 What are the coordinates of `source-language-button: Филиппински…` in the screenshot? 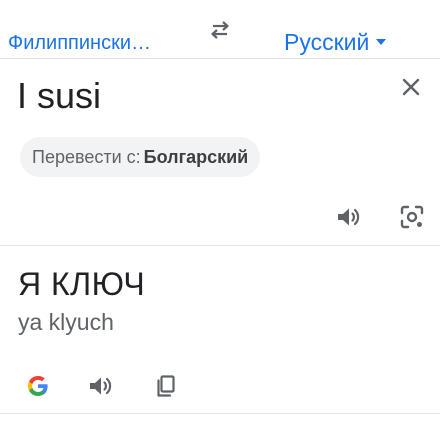 It's located at (79, 43).